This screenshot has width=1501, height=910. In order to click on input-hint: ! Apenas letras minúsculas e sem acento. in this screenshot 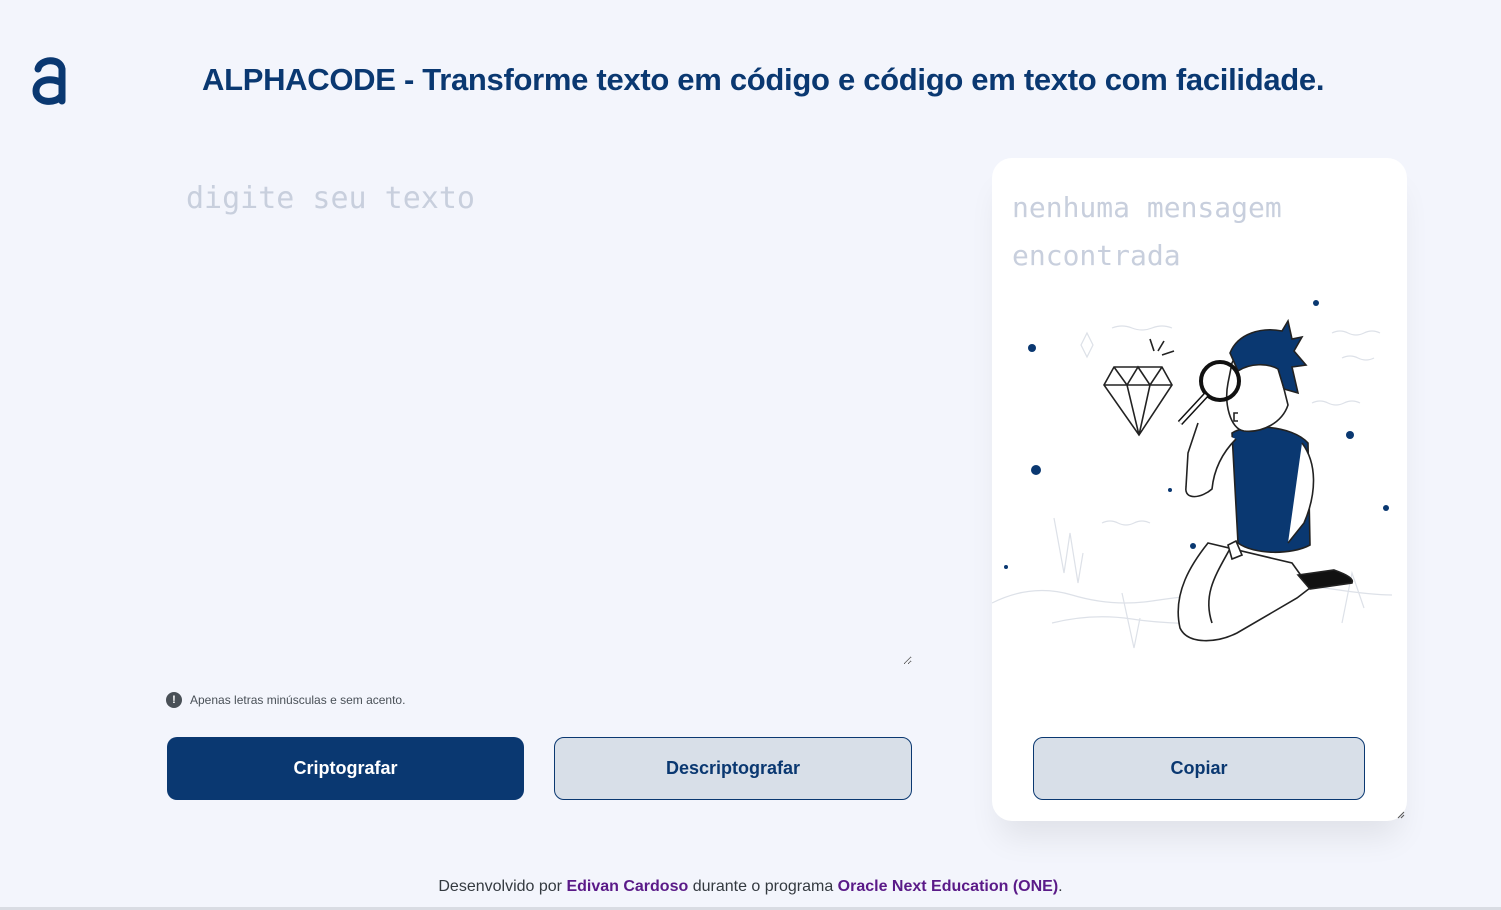, I will do `click(285, 700)`.